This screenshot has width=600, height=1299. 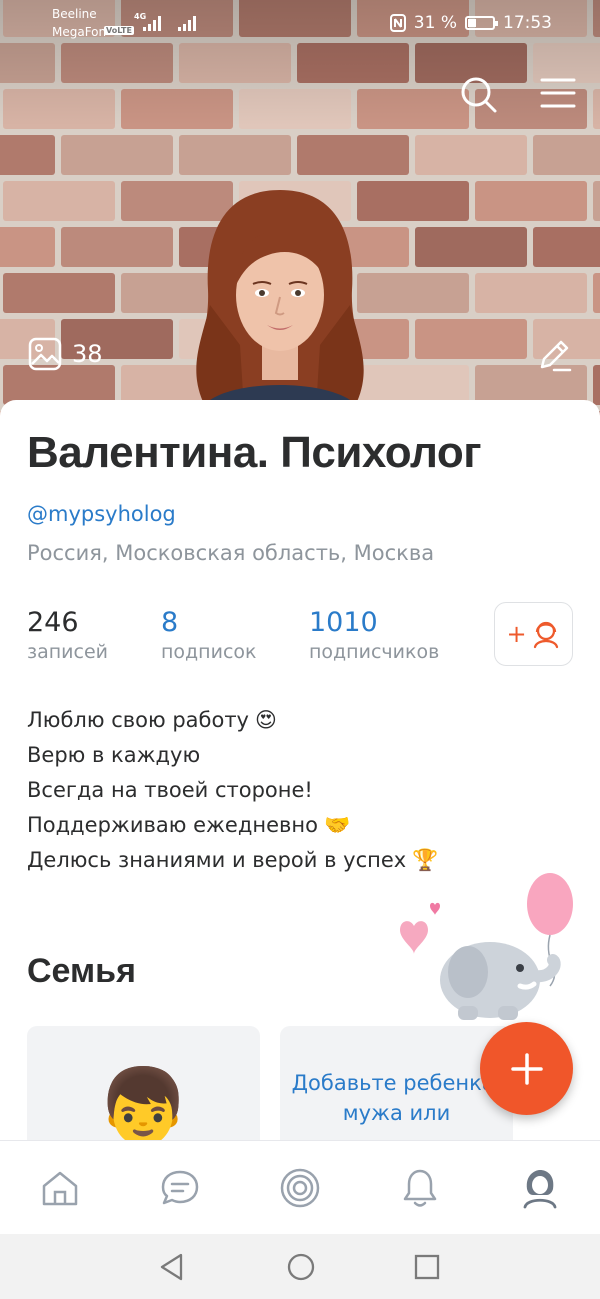 I want to click on add-family-card: Добавьте ребенка, мужа или, so click(x=396, y=1091).